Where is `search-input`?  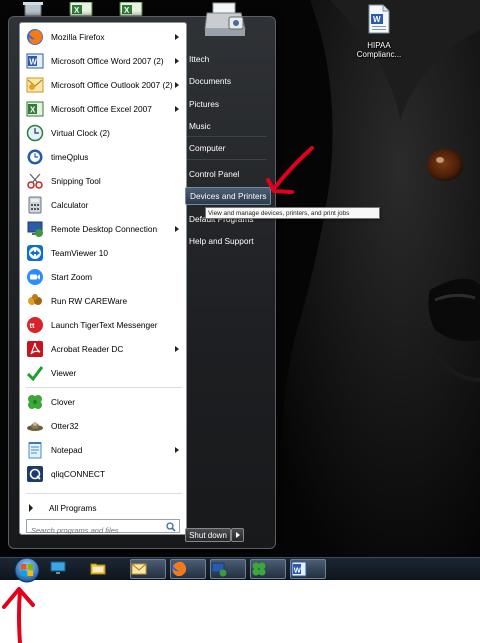
search-input is located at coordinates (92, 529).